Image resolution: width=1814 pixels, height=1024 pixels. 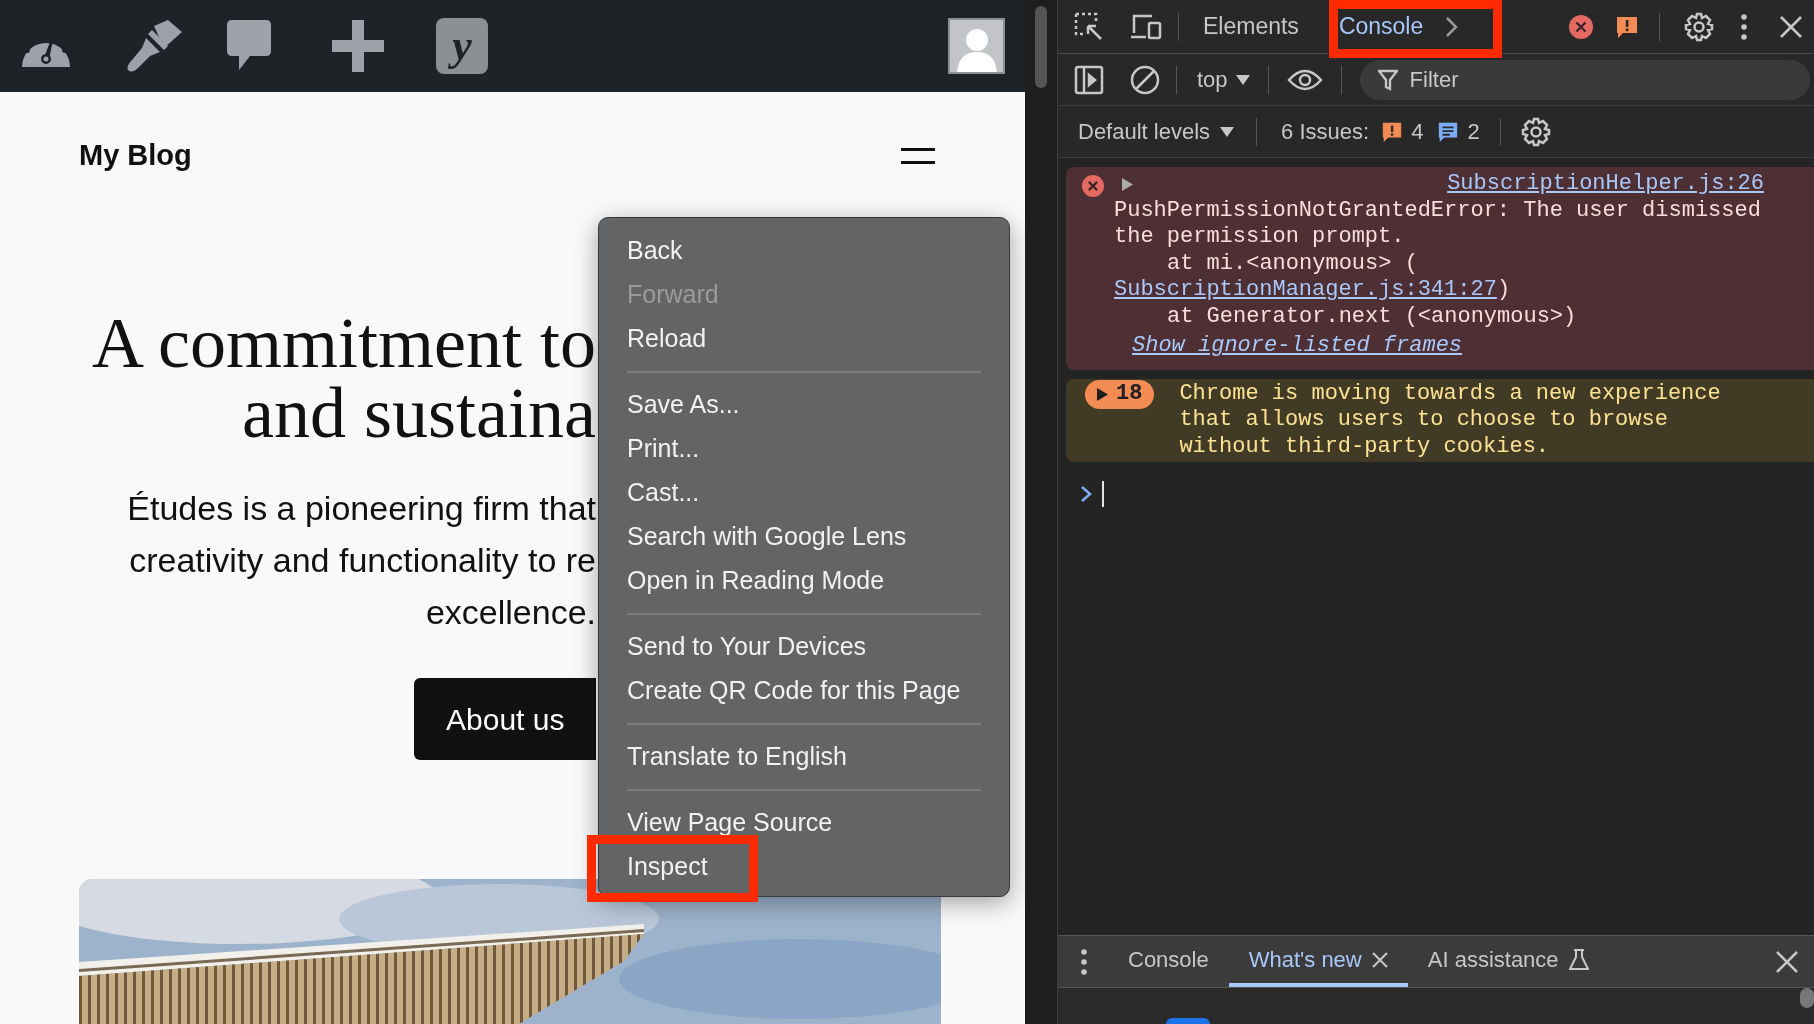 I want to click on menu-item: Reload, so click(x=804, y=339).